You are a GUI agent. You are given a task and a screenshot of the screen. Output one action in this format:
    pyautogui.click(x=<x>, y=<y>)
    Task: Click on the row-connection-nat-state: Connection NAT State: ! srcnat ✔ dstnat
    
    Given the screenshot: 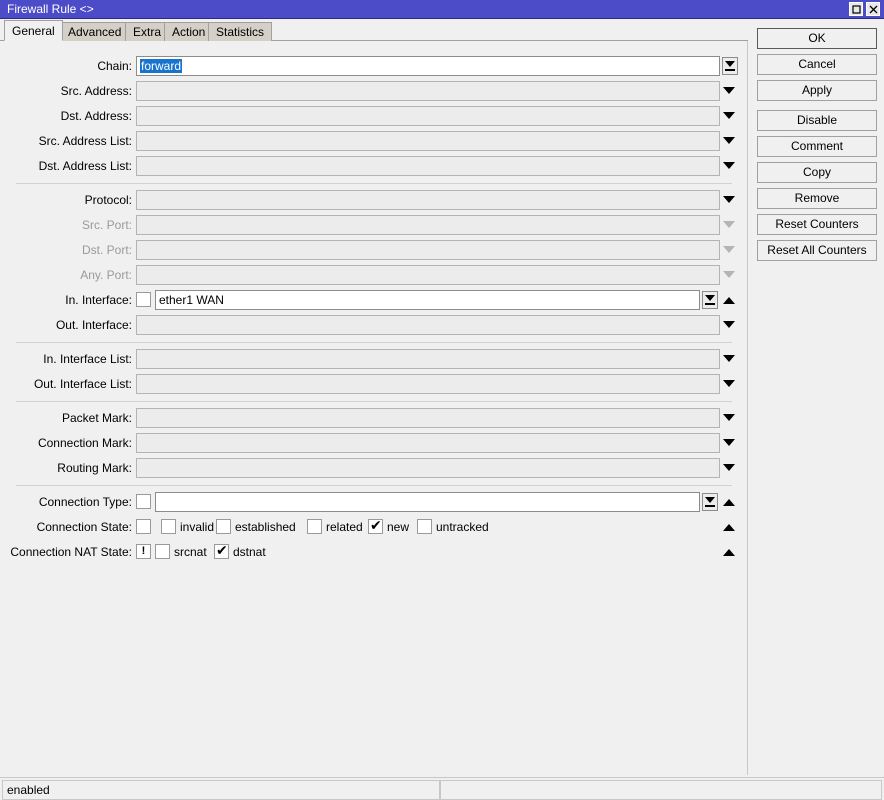 What is the action you would take?
    pyautogui.click(x=374, y=553)
    